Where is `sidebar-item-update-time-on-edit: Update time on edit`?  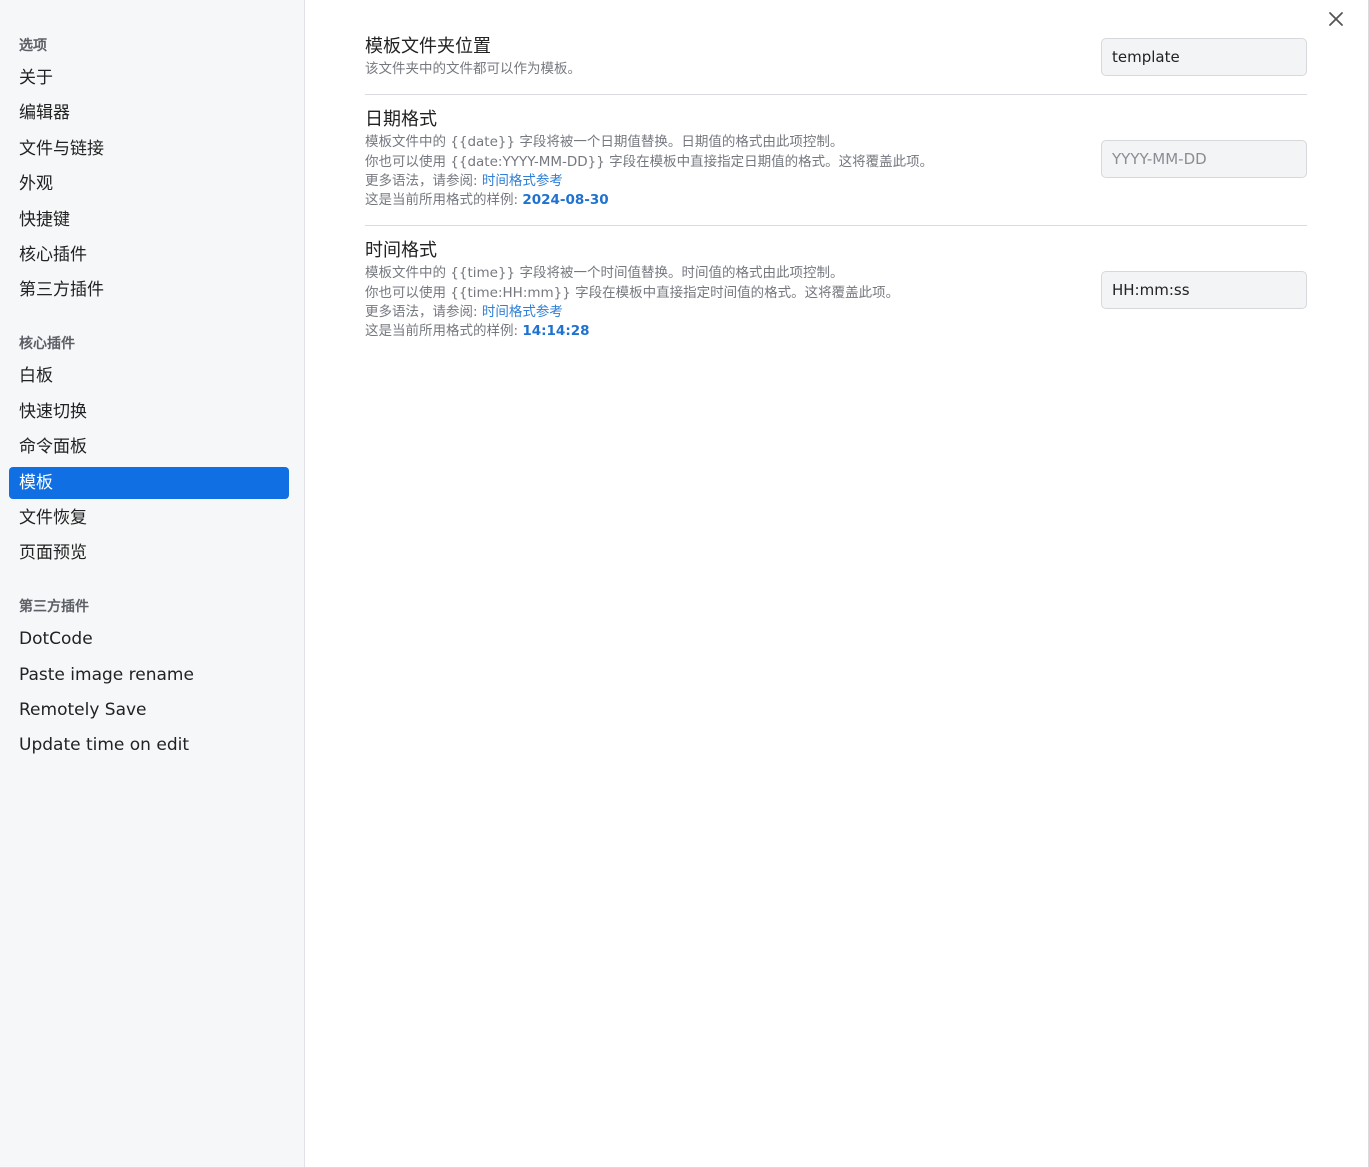 sidebar-item-update-time-on-edit: Update time on edit is located at coordinates (149, 745).